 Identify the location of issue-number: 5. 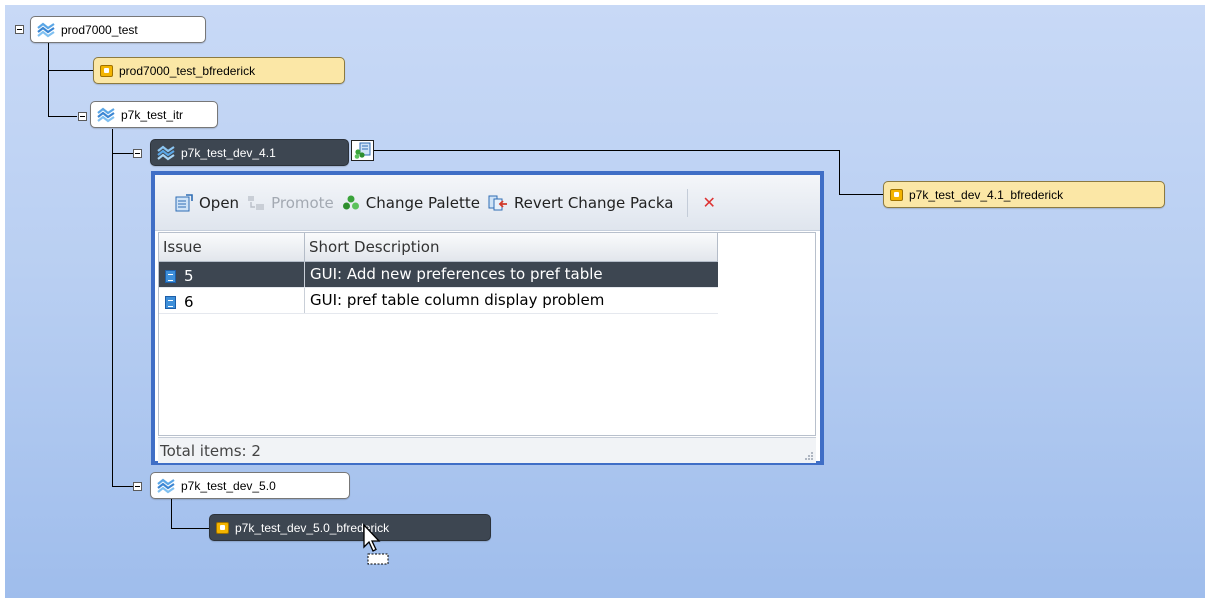
(189, 276).